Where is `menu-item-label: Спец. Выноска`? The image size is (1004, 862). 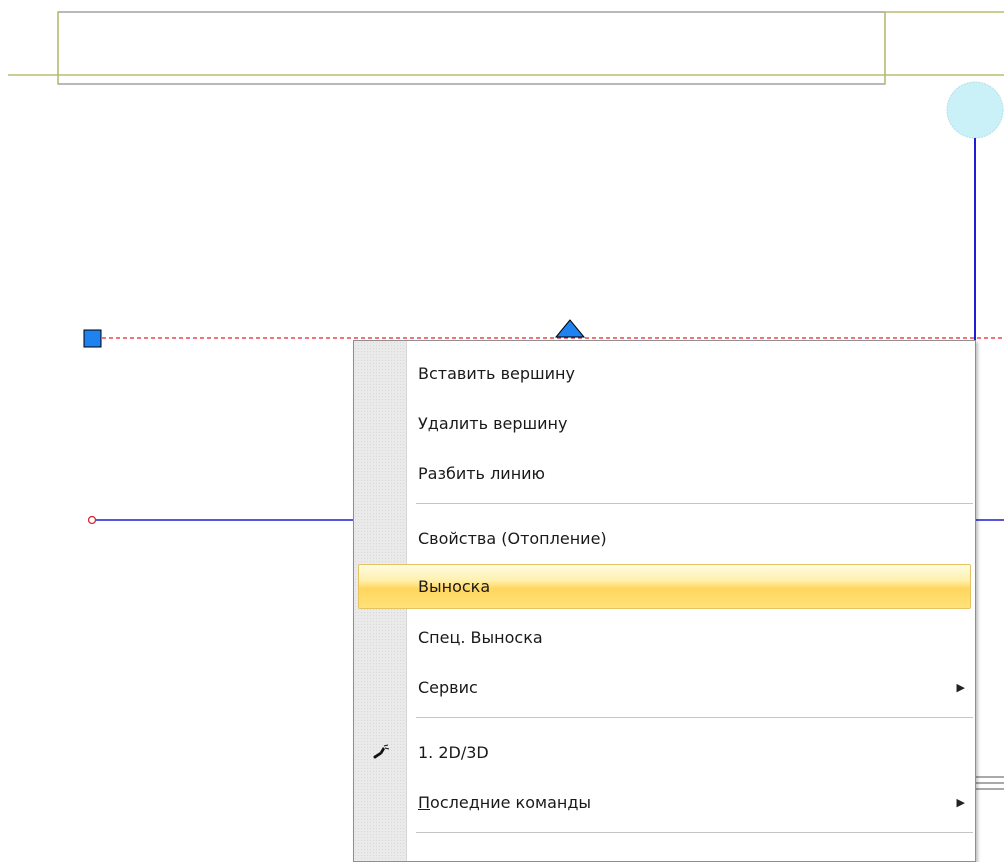
menu-item-label: Спец. Выноска is located at coordinates (480, 637).